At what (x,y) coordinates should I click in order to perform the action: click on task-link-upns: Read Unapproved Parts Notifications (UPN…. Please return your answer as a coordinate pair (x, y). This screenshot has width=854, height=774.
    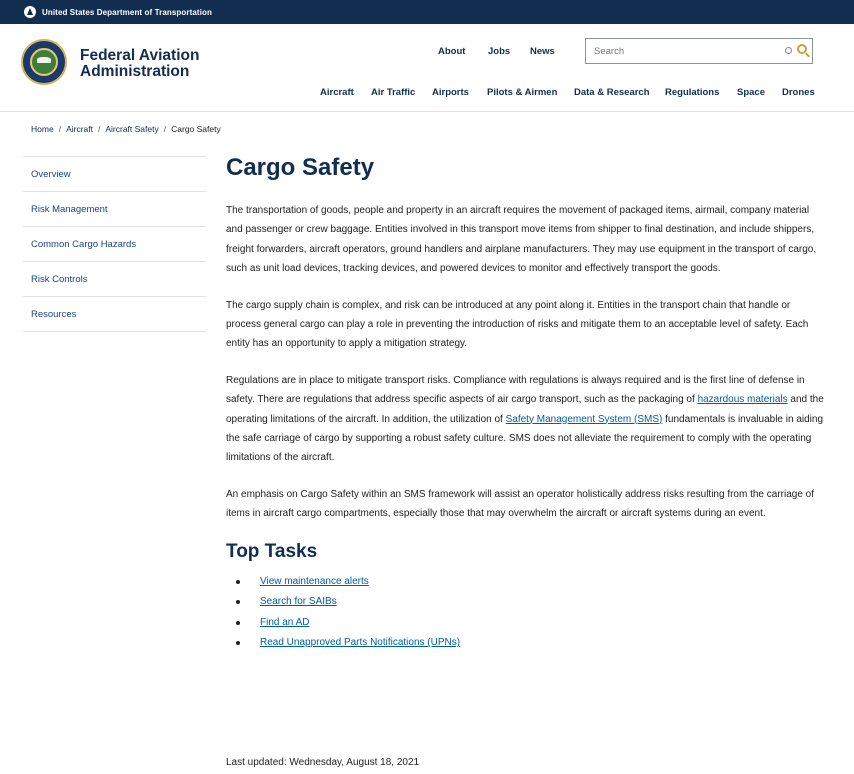
    Looking at the image, I should click on (360, 643).